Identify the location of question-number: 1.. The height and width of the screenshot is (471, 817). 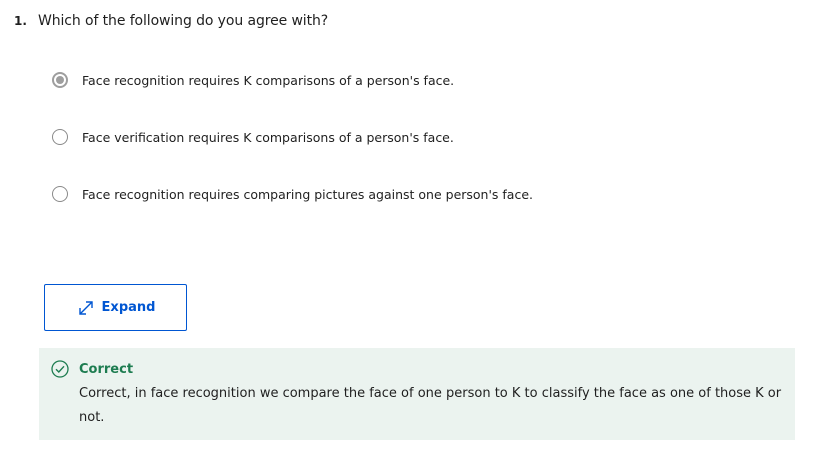
(20, 21).